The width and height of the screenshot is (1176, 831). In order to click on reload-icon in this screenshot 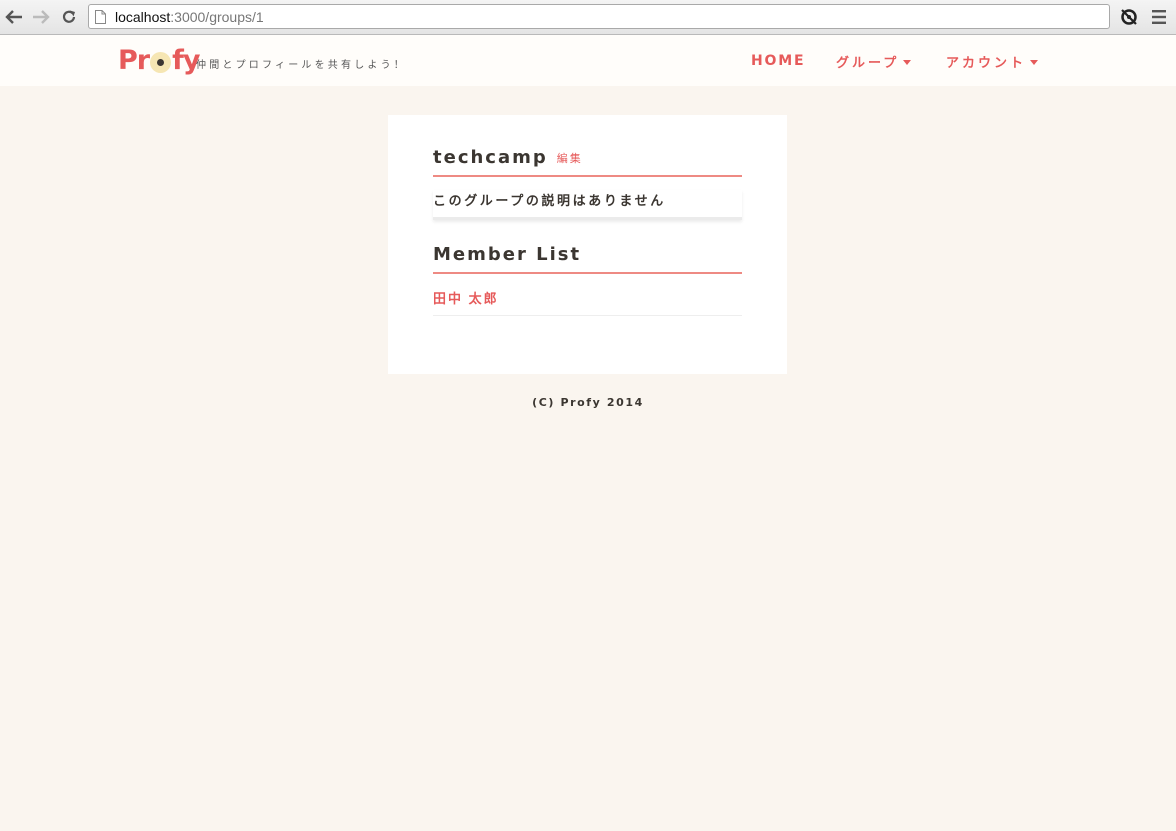, I will do `click(69, 16)`.